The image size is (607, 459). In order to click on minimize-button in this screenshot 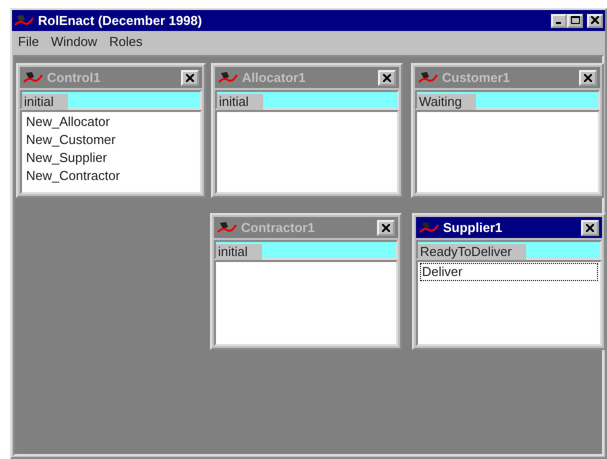, I will do `click(559, 21)`.